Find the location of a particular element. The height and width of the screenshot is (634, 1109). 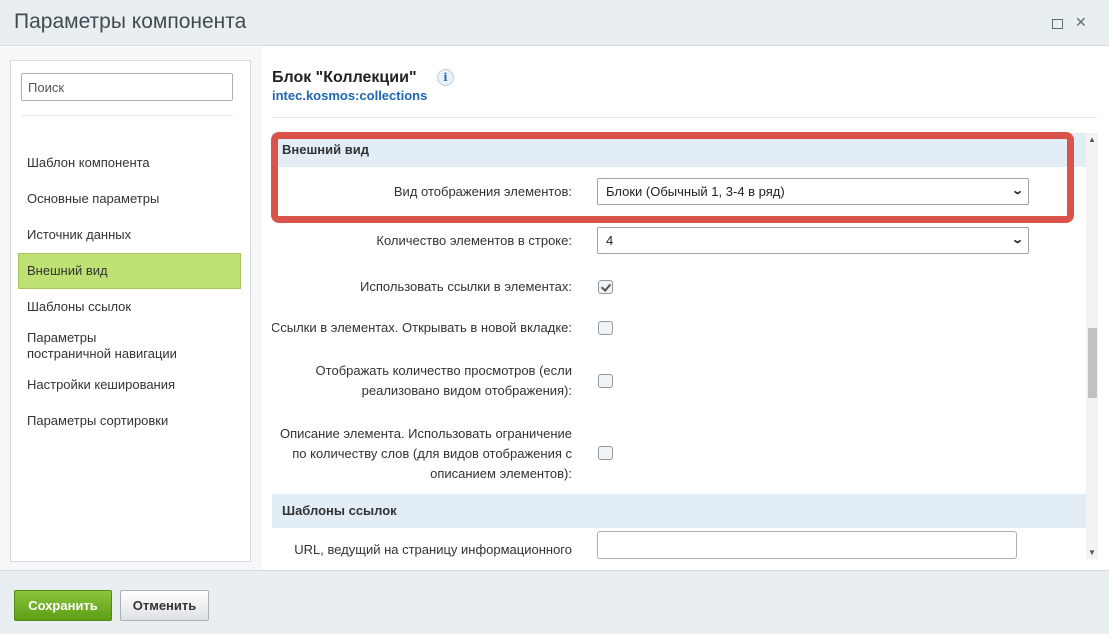

sidebar-item-label: Параметры постраничной навигации is located at coordinates (102, 345).